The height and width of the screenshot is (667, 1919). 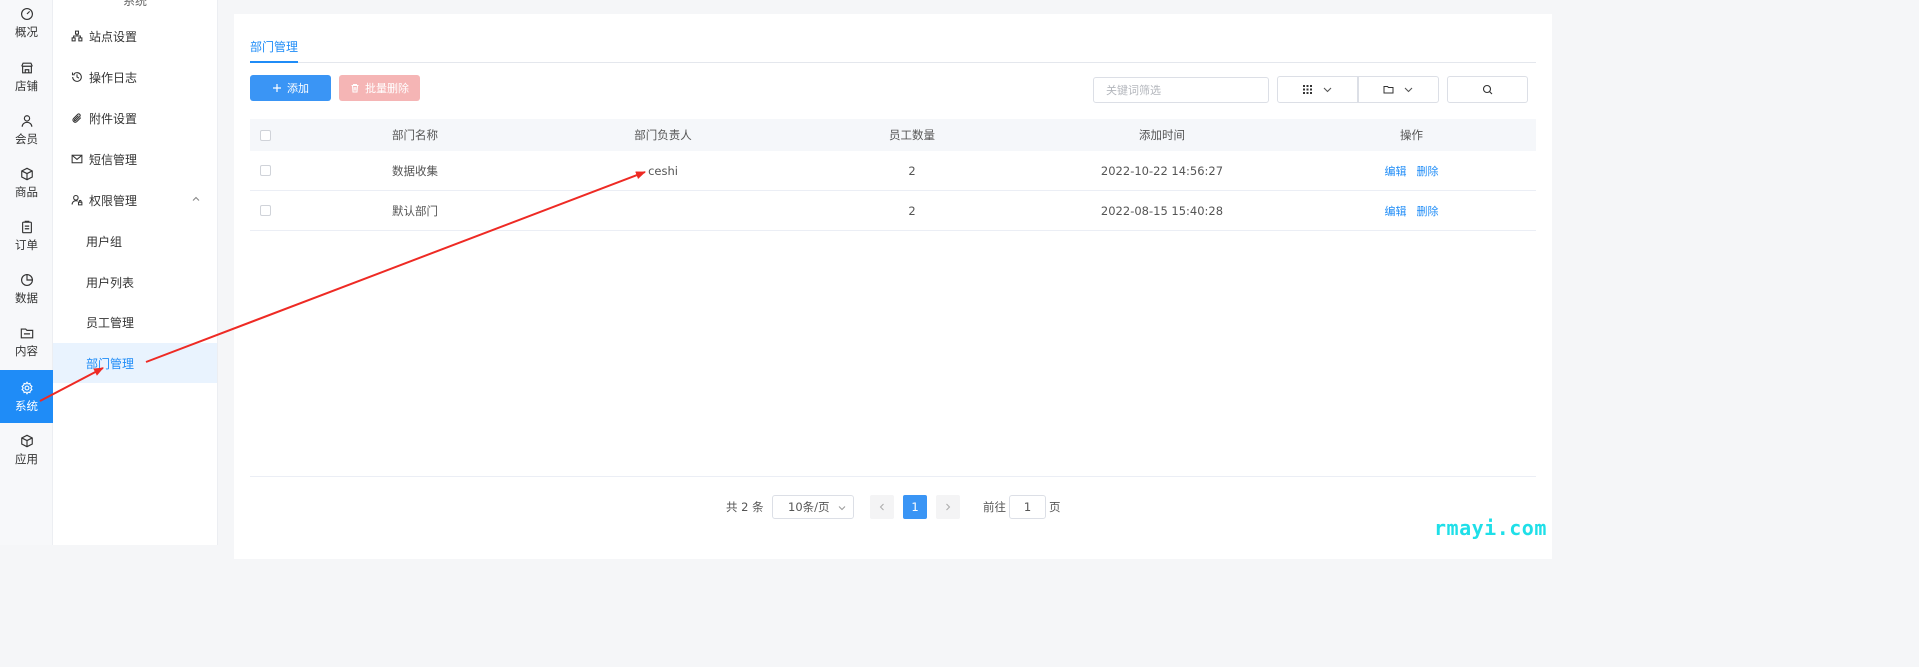 What do you see at coordinates (26, 350) in the screenshot?
I see `rail-item-label: 内容` at bounding box center [26, 350].